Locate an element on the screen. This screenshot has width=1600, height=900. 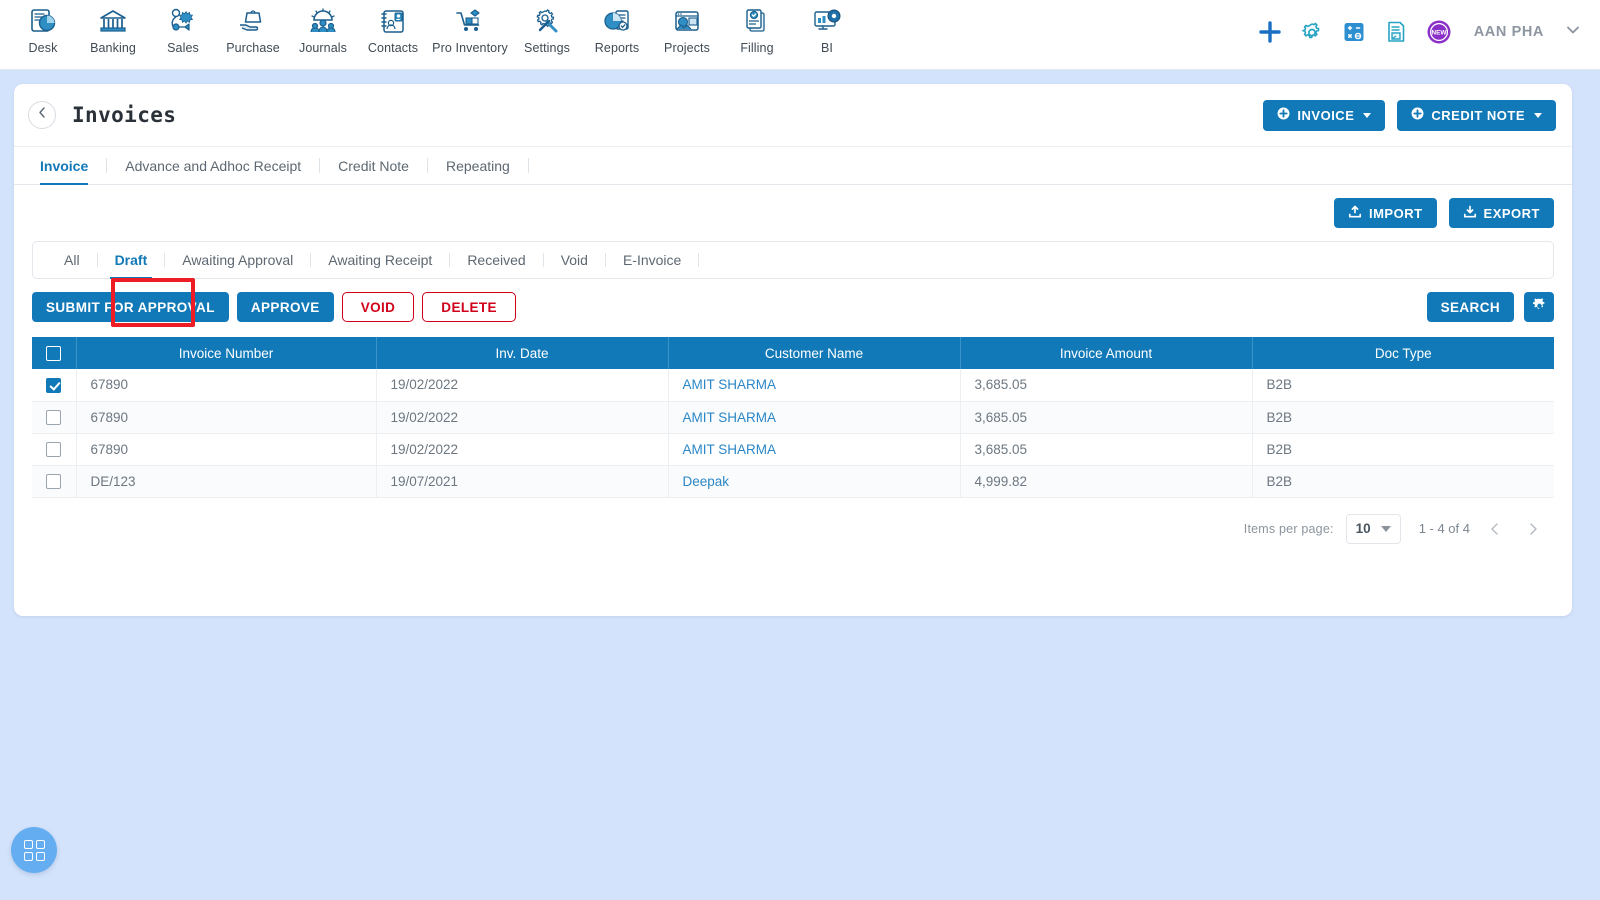
table-row: DE/123 19/07/2021 Deepak 4,999.82 B2B is located at coordinates (793, 481).